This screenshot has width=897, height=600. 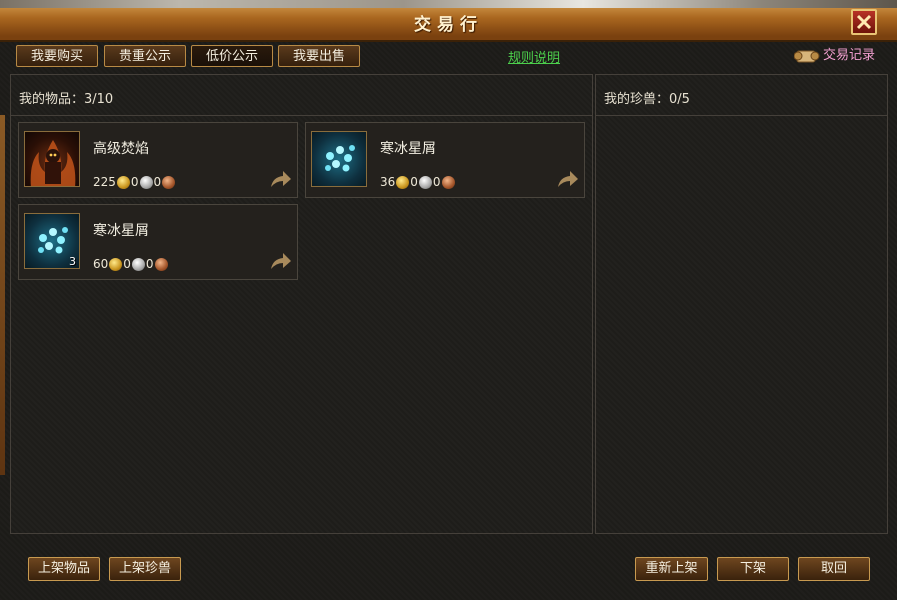 I want to click on item-slot: 高级焚焰 225 0 0, so click(x=158, y=160).